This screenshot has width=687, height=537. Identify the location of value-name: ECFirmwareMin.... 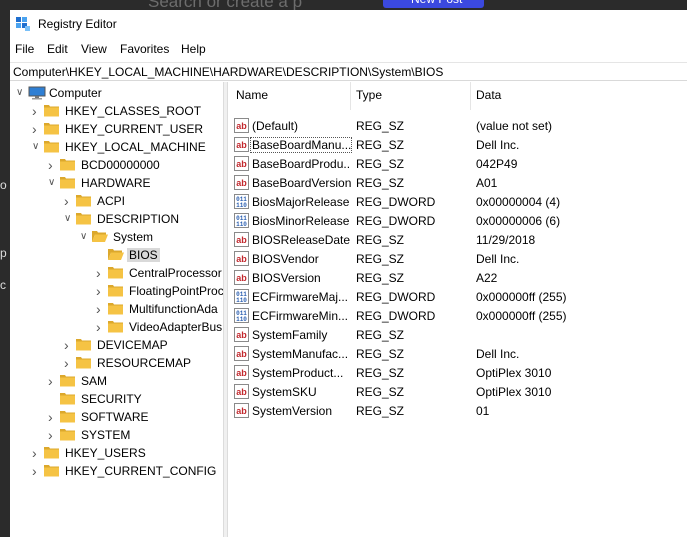
(300, 316).